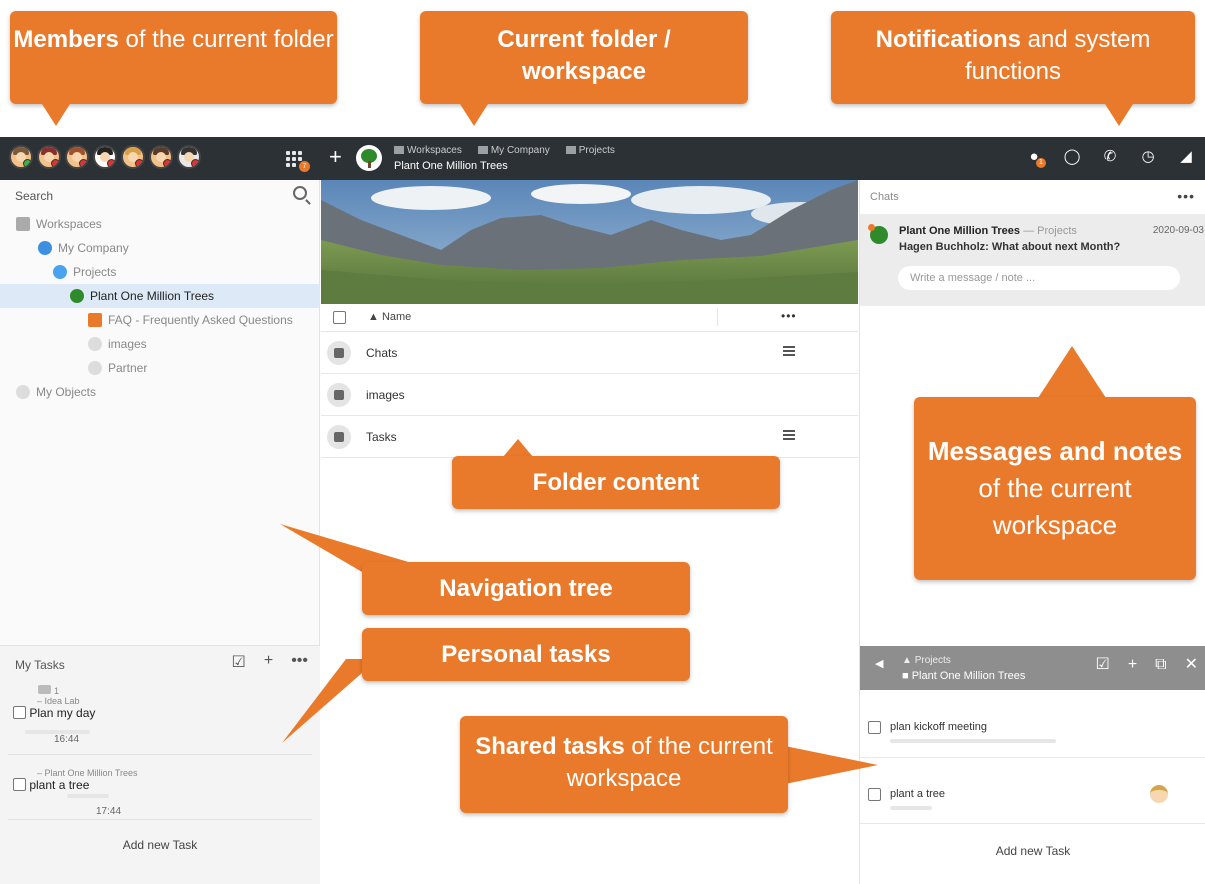  I want to click on chat-date: 2020-09-03, so click(1178, 230).